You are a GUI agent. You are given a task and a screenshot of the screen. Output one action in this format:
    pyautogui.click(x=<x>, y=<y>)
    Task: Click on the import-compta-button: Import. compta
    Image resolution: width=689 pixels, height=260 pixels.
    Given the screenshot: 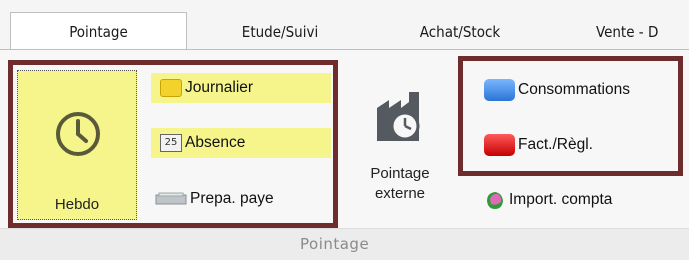 What is the action you would take?
    pyautogui.click(x=575, y=200)
    